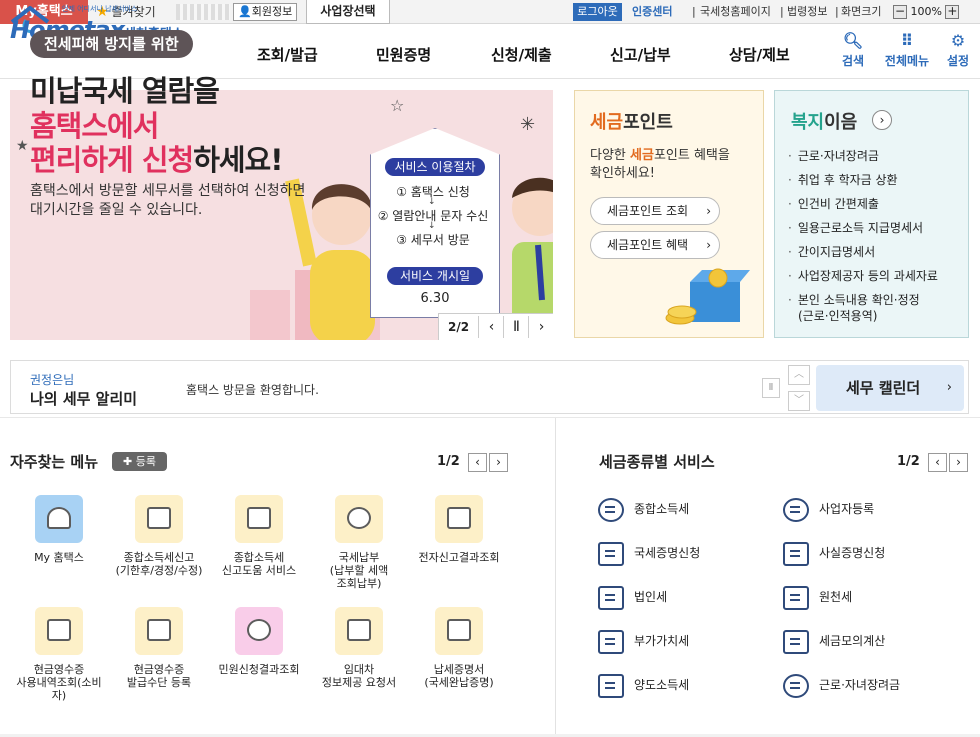 The width and height of the screenshot is (980, 737). I want to click on banner-headline-3: 편리하게 신청하세요!, so click(156, 158).